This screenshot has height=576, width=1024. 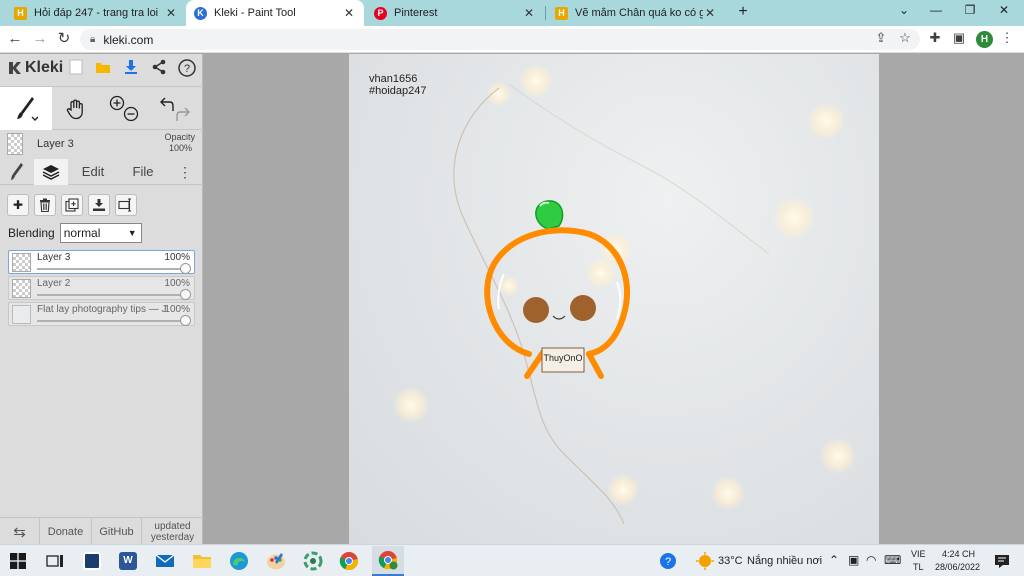 What do you see at coordinates (239, 561) in the screenshot?
I see `edge-icon` at bounding box center [239, 561].